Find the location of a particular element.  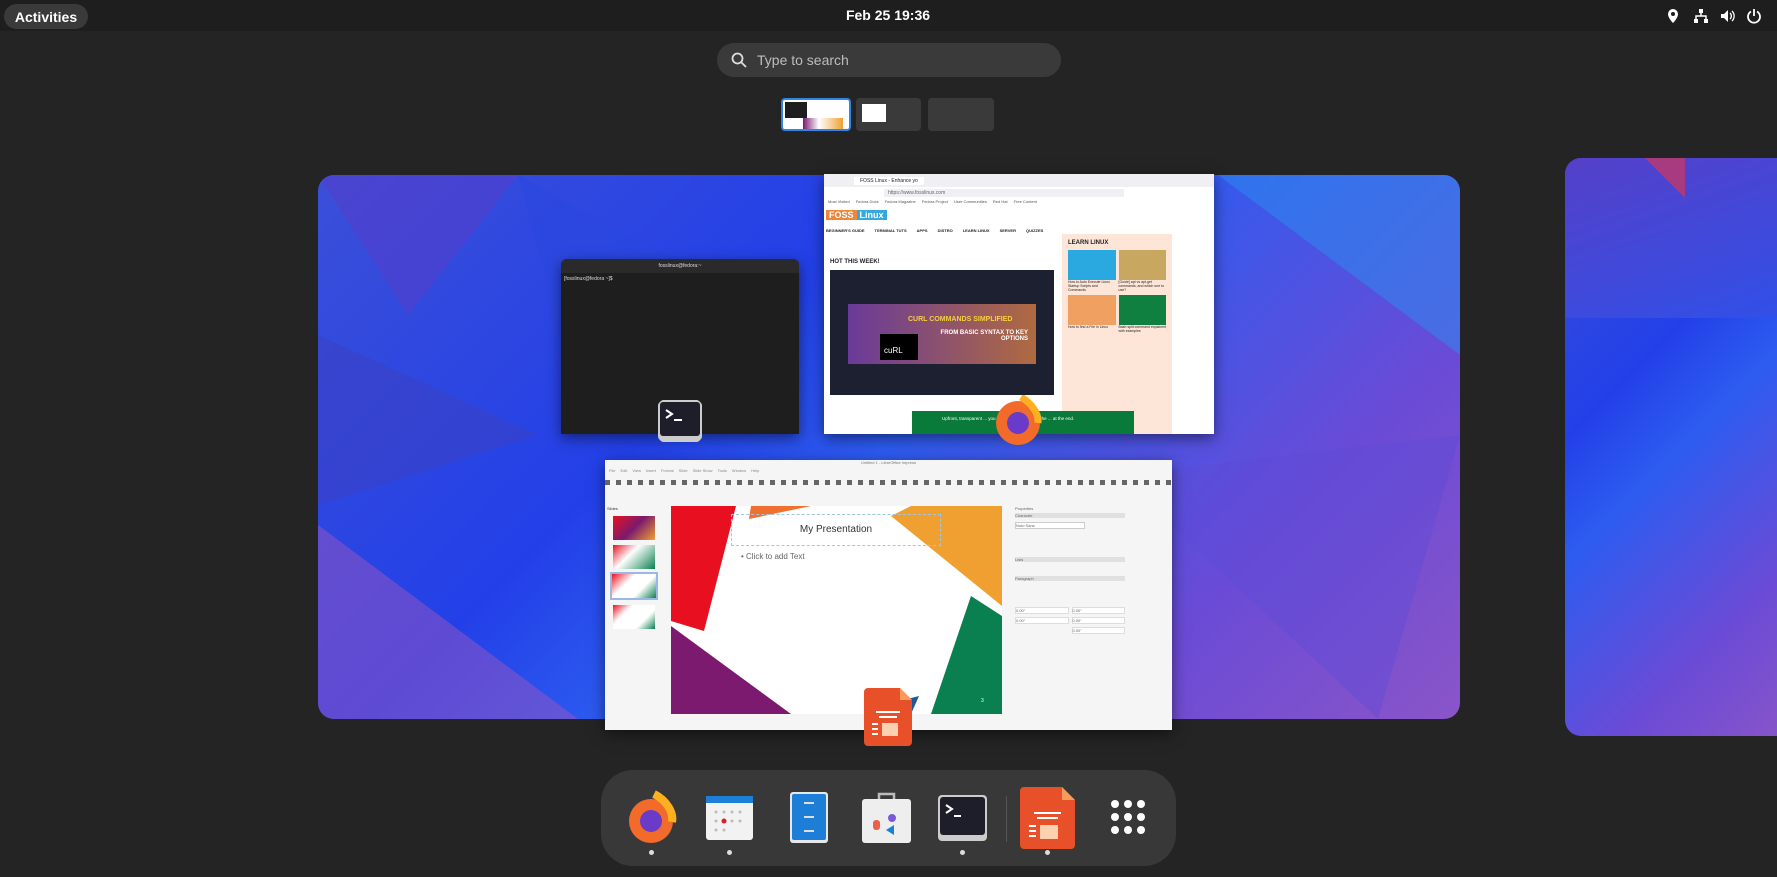

search-placeholder: Type to search is located at coordinates (803, 60).